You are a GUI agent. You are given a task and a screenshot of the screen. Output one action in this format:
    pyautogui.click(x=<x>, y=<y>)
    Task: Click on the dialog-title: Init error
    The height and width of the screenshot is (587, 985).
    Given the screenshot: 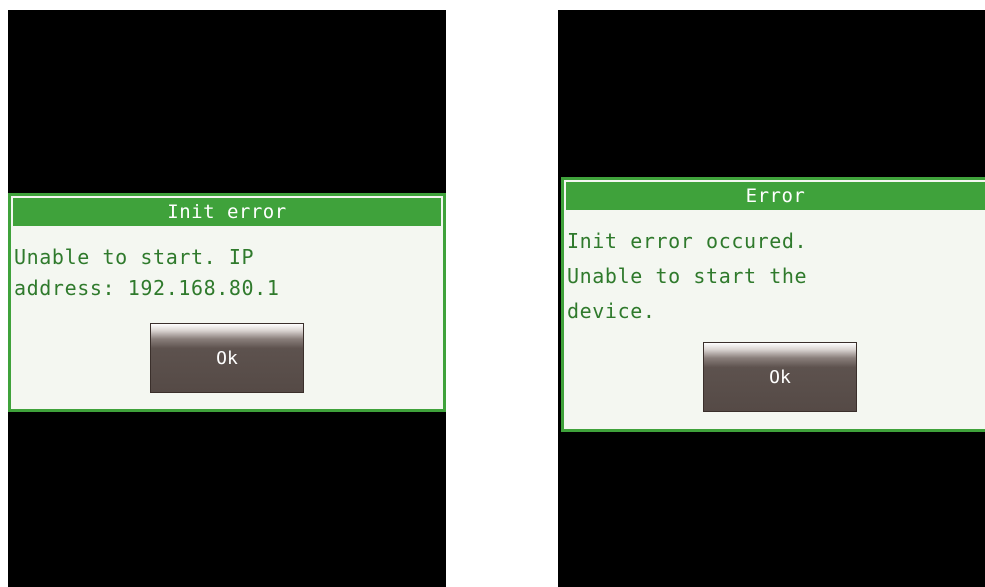 What is the action you would take?
    pyautogui.click(x=227, y=212)
    